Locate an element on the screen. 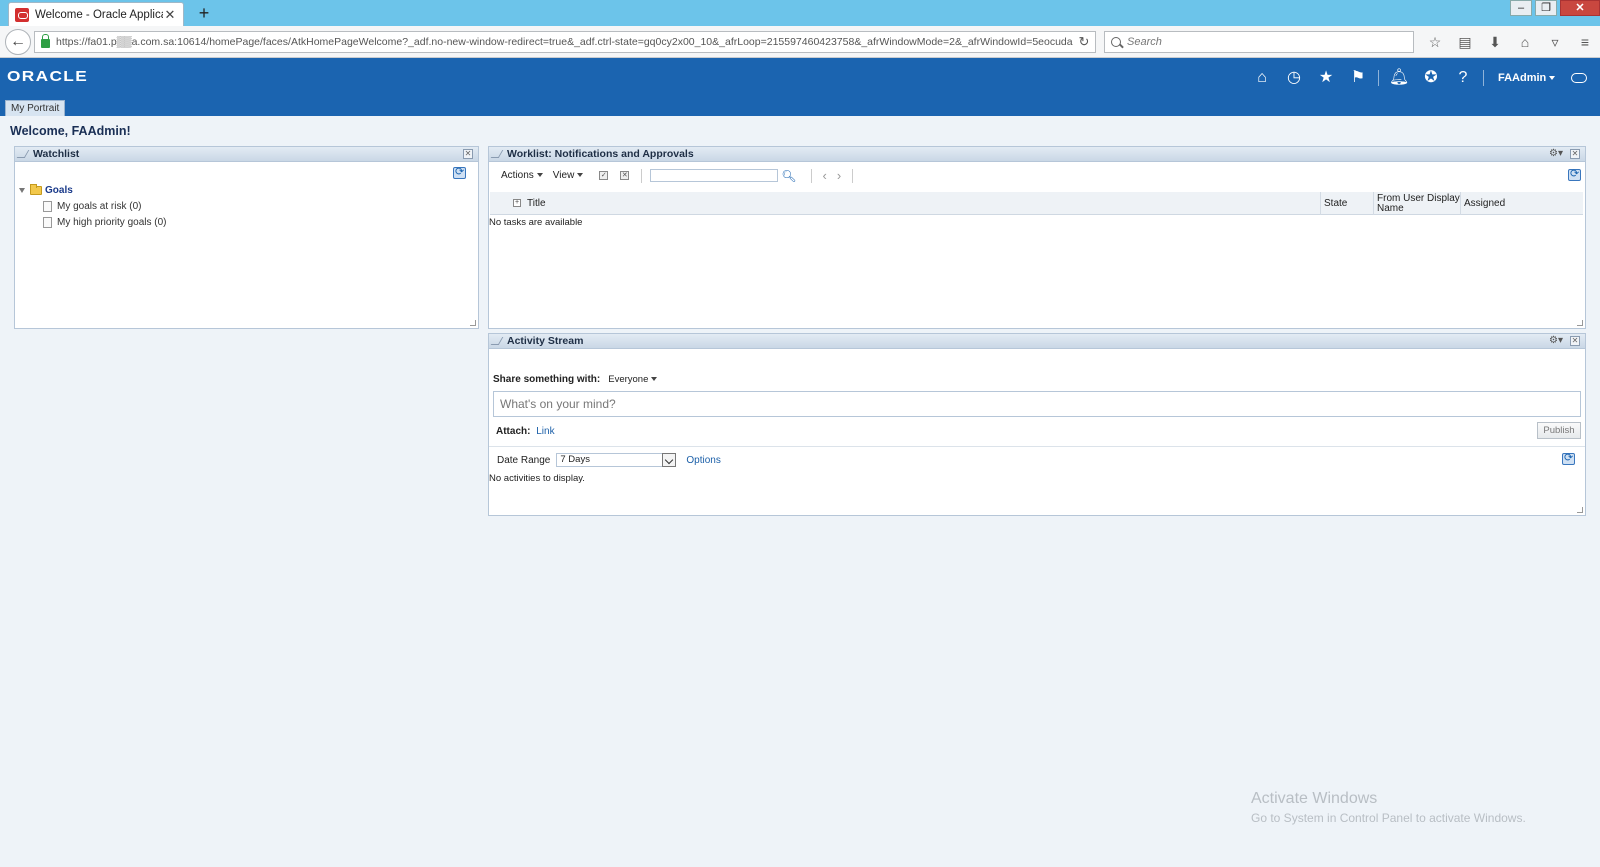 This screenshot has width=1600, height=867. tree-item-label: My goals at risk (0) is located at coordinates (99, 206).